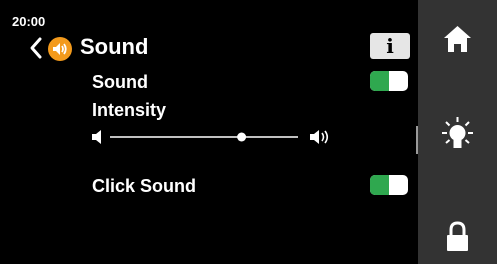  Describe the element at coordinates (96, 137) in the screenshot. I see `volume-min-icon` at that location.